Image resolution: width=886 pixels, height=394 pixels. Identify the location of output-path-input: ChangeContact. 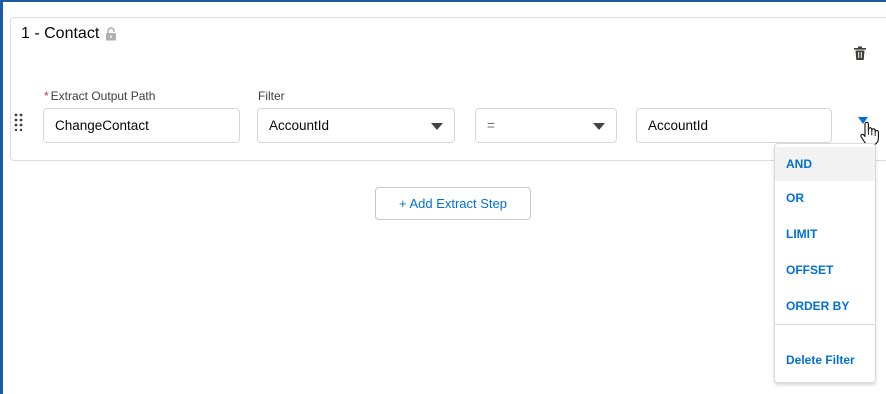
(141, 125).